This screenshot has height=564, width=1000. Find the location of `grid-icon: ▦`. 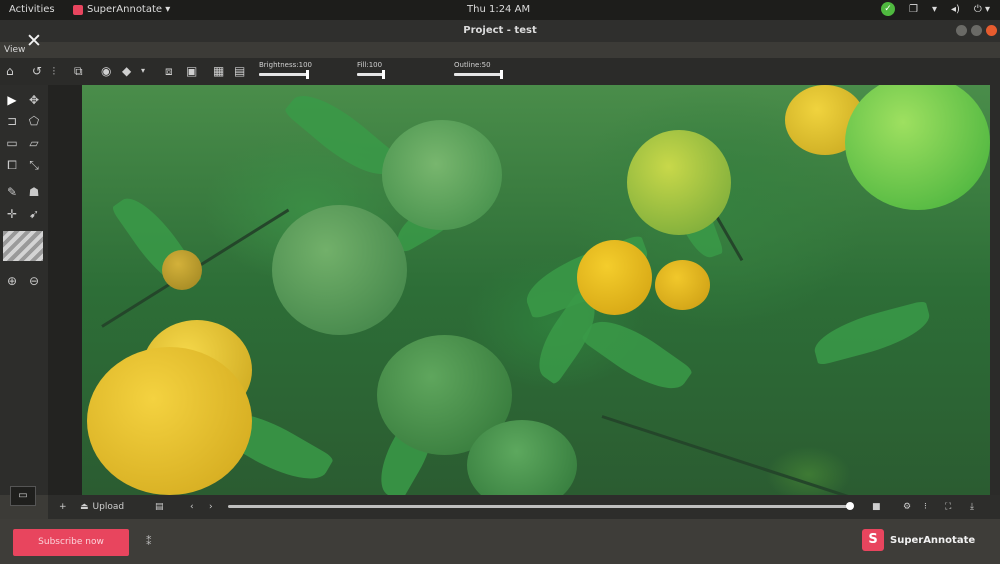

grid-icon: ▦ is located at coordinates (218, 71).